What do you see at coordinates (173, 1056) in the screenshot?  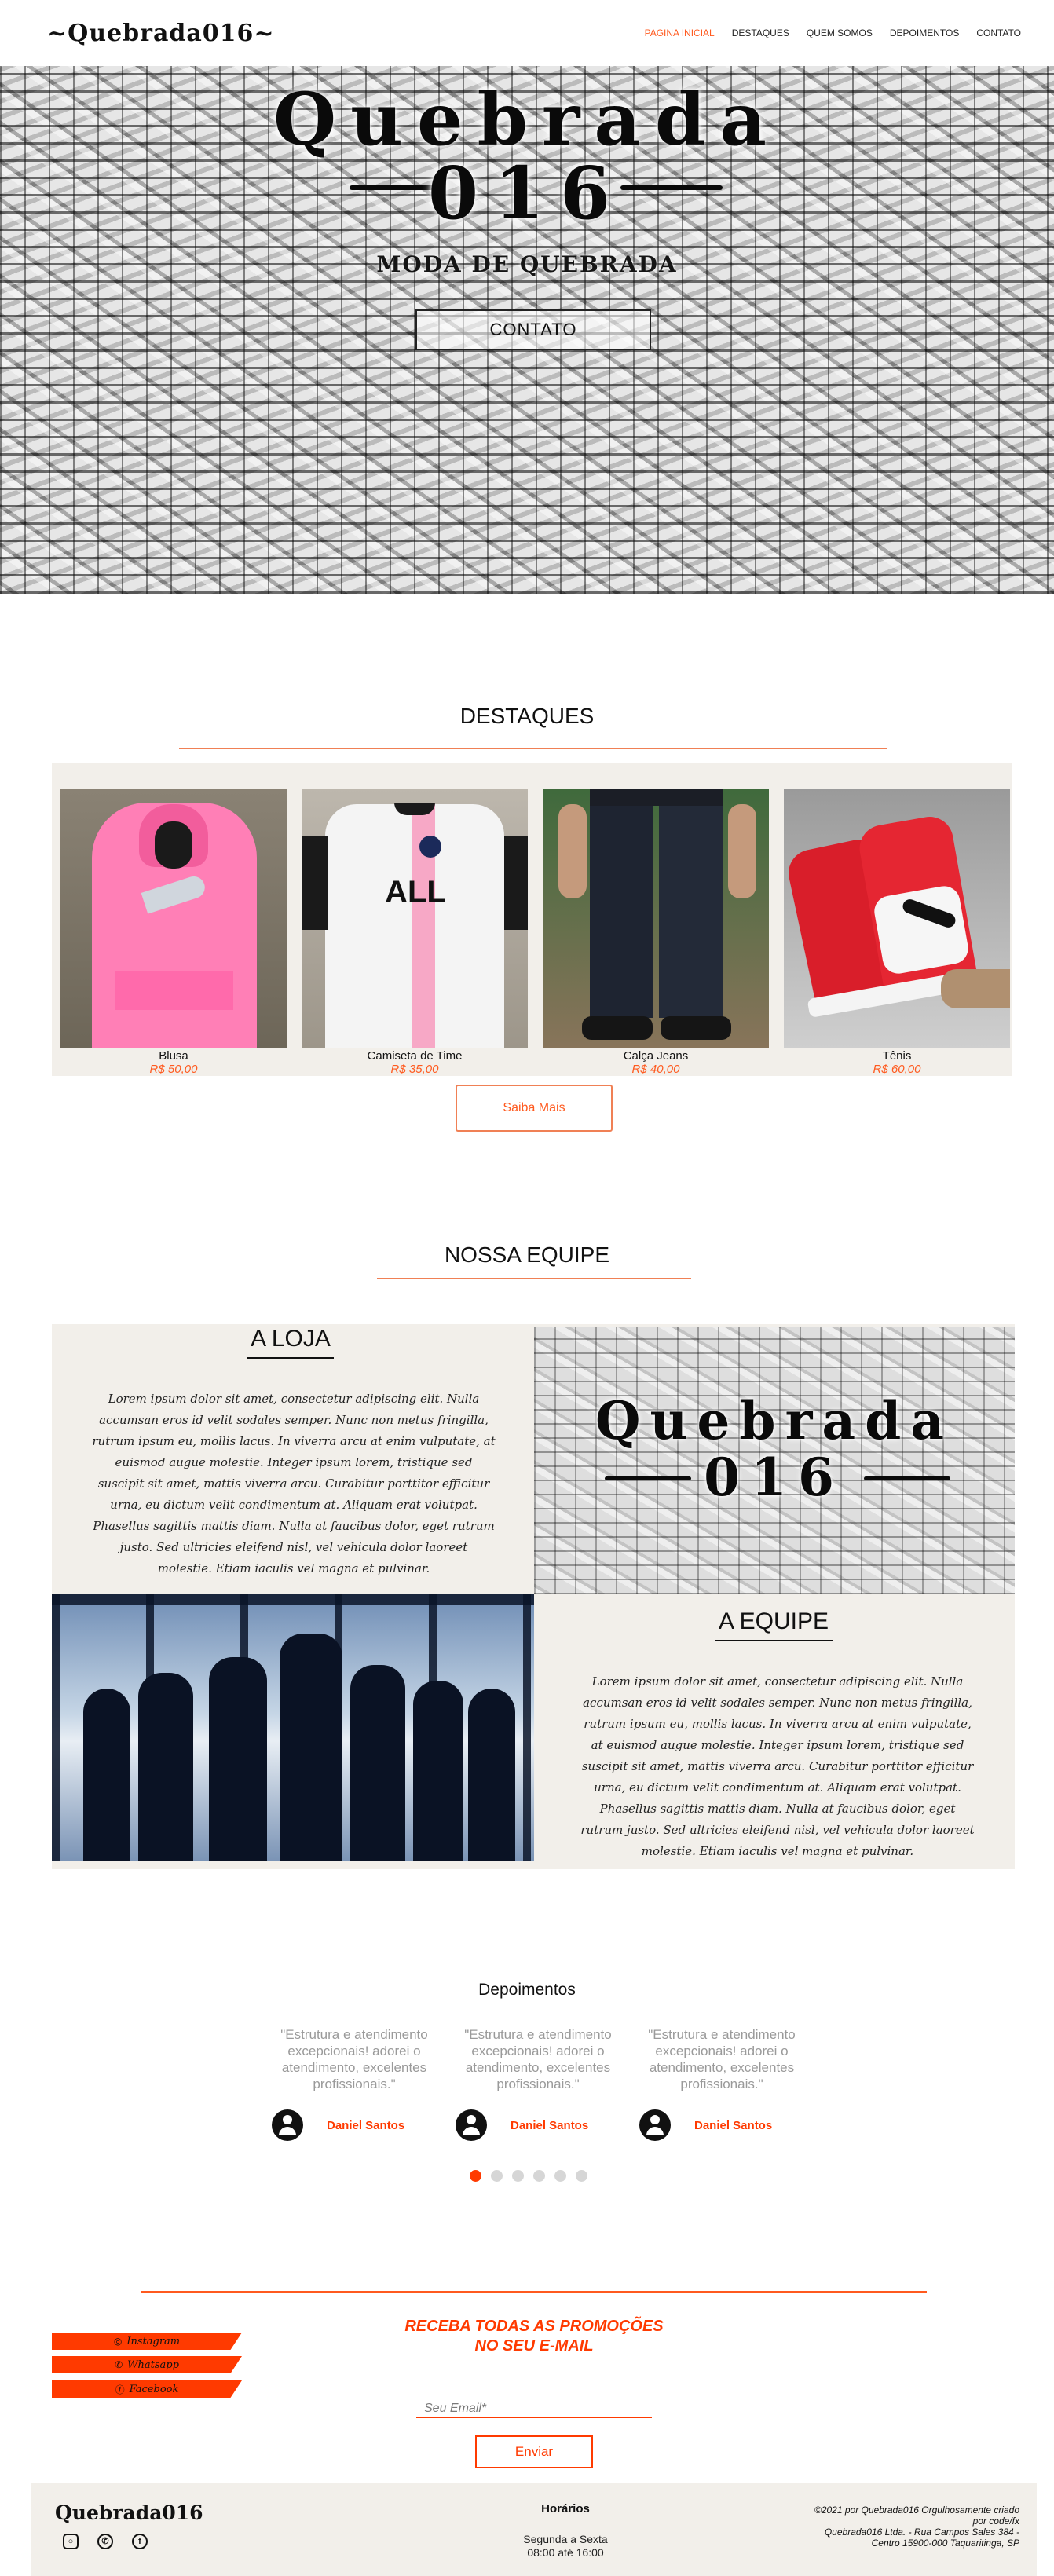 I see `product-name: Blusa` at bounding box center [173, 1056].